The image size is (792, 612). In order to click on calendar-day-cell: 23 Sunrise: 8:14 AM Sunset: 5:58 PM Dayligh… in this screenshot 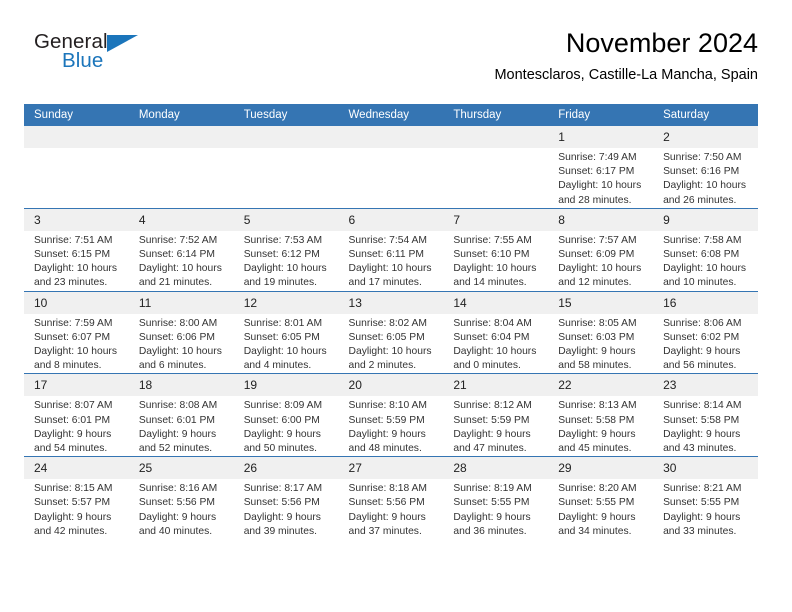, I will do `click(705, 415)`.